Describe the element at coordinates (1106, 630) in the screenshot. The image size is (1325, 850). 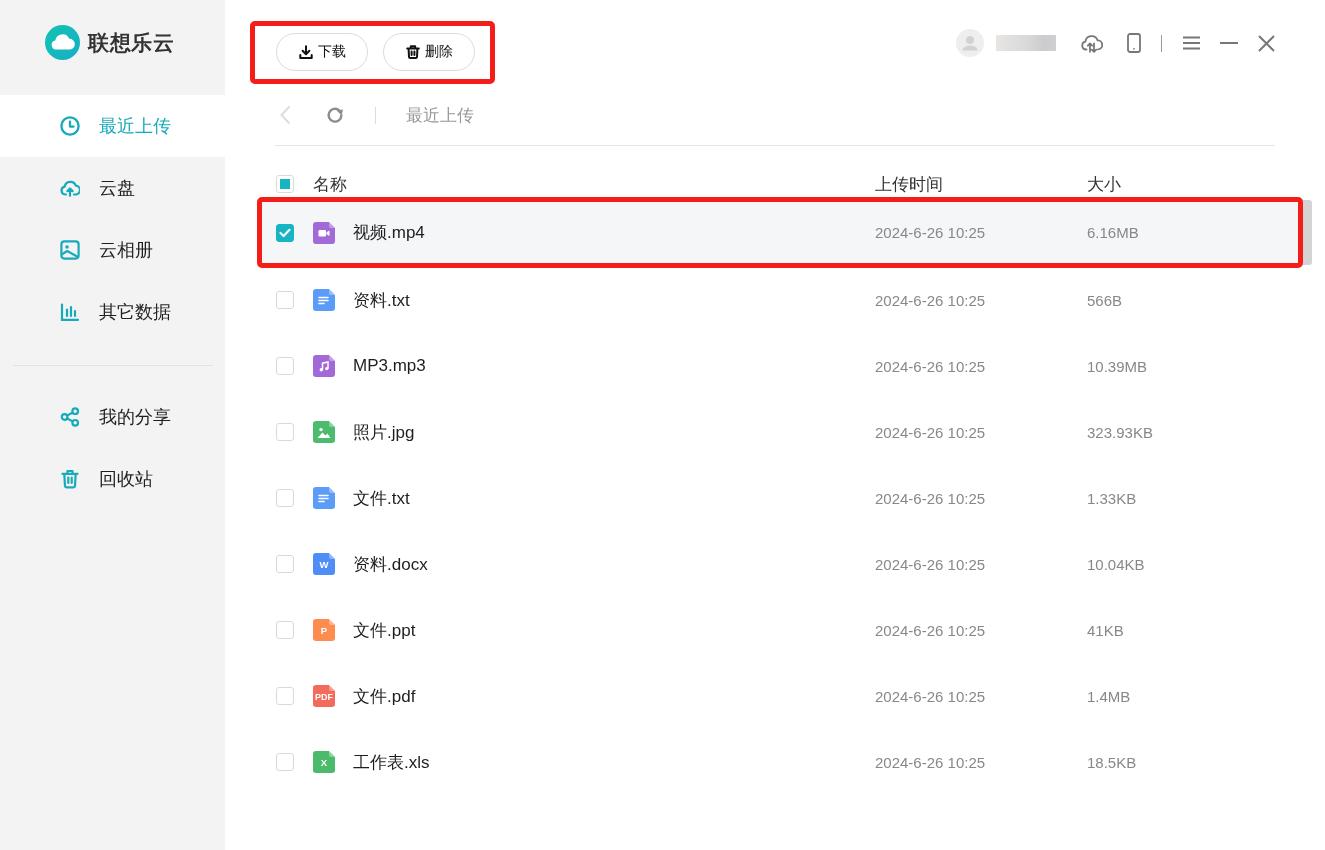
I see `file-size: 41KB` at that location.